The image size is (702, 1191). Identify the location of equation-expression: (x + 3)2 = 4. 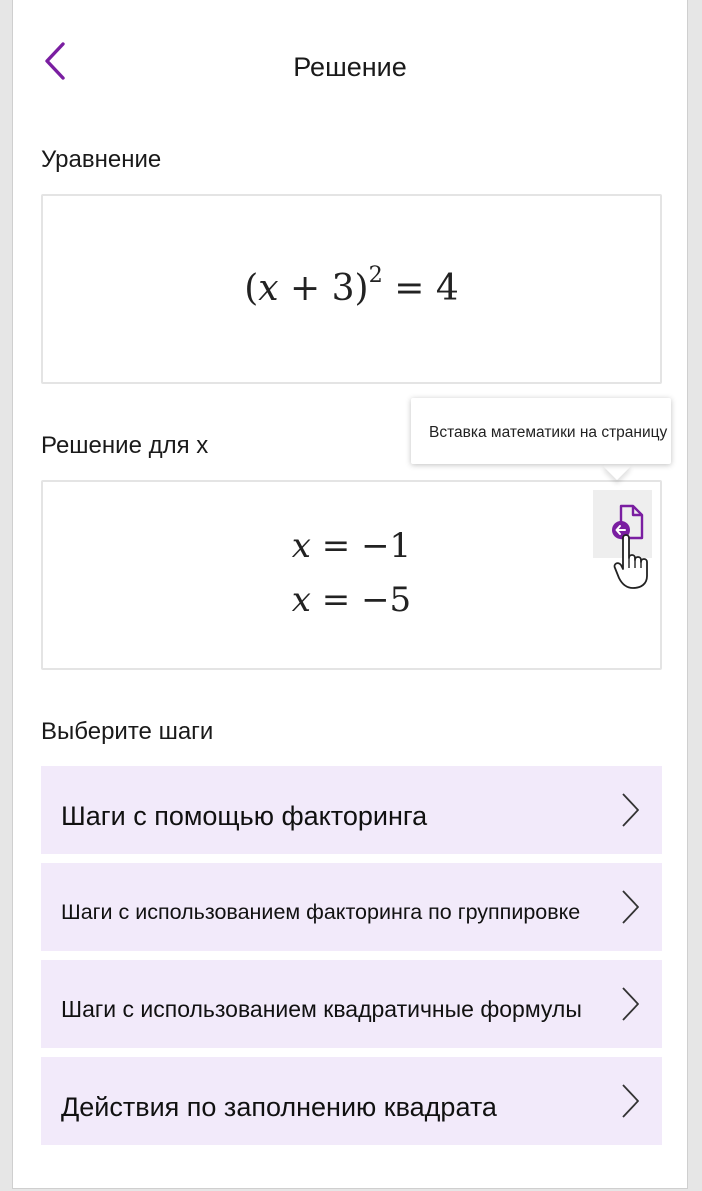
(351, 285).